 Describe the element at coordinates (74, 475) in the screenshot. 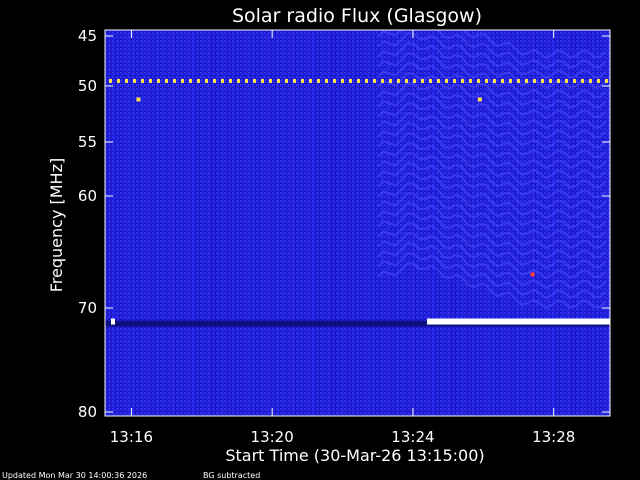

I see `updated-timestamp: Updated Mon Mar 30 14:00:36 2026` at that location.